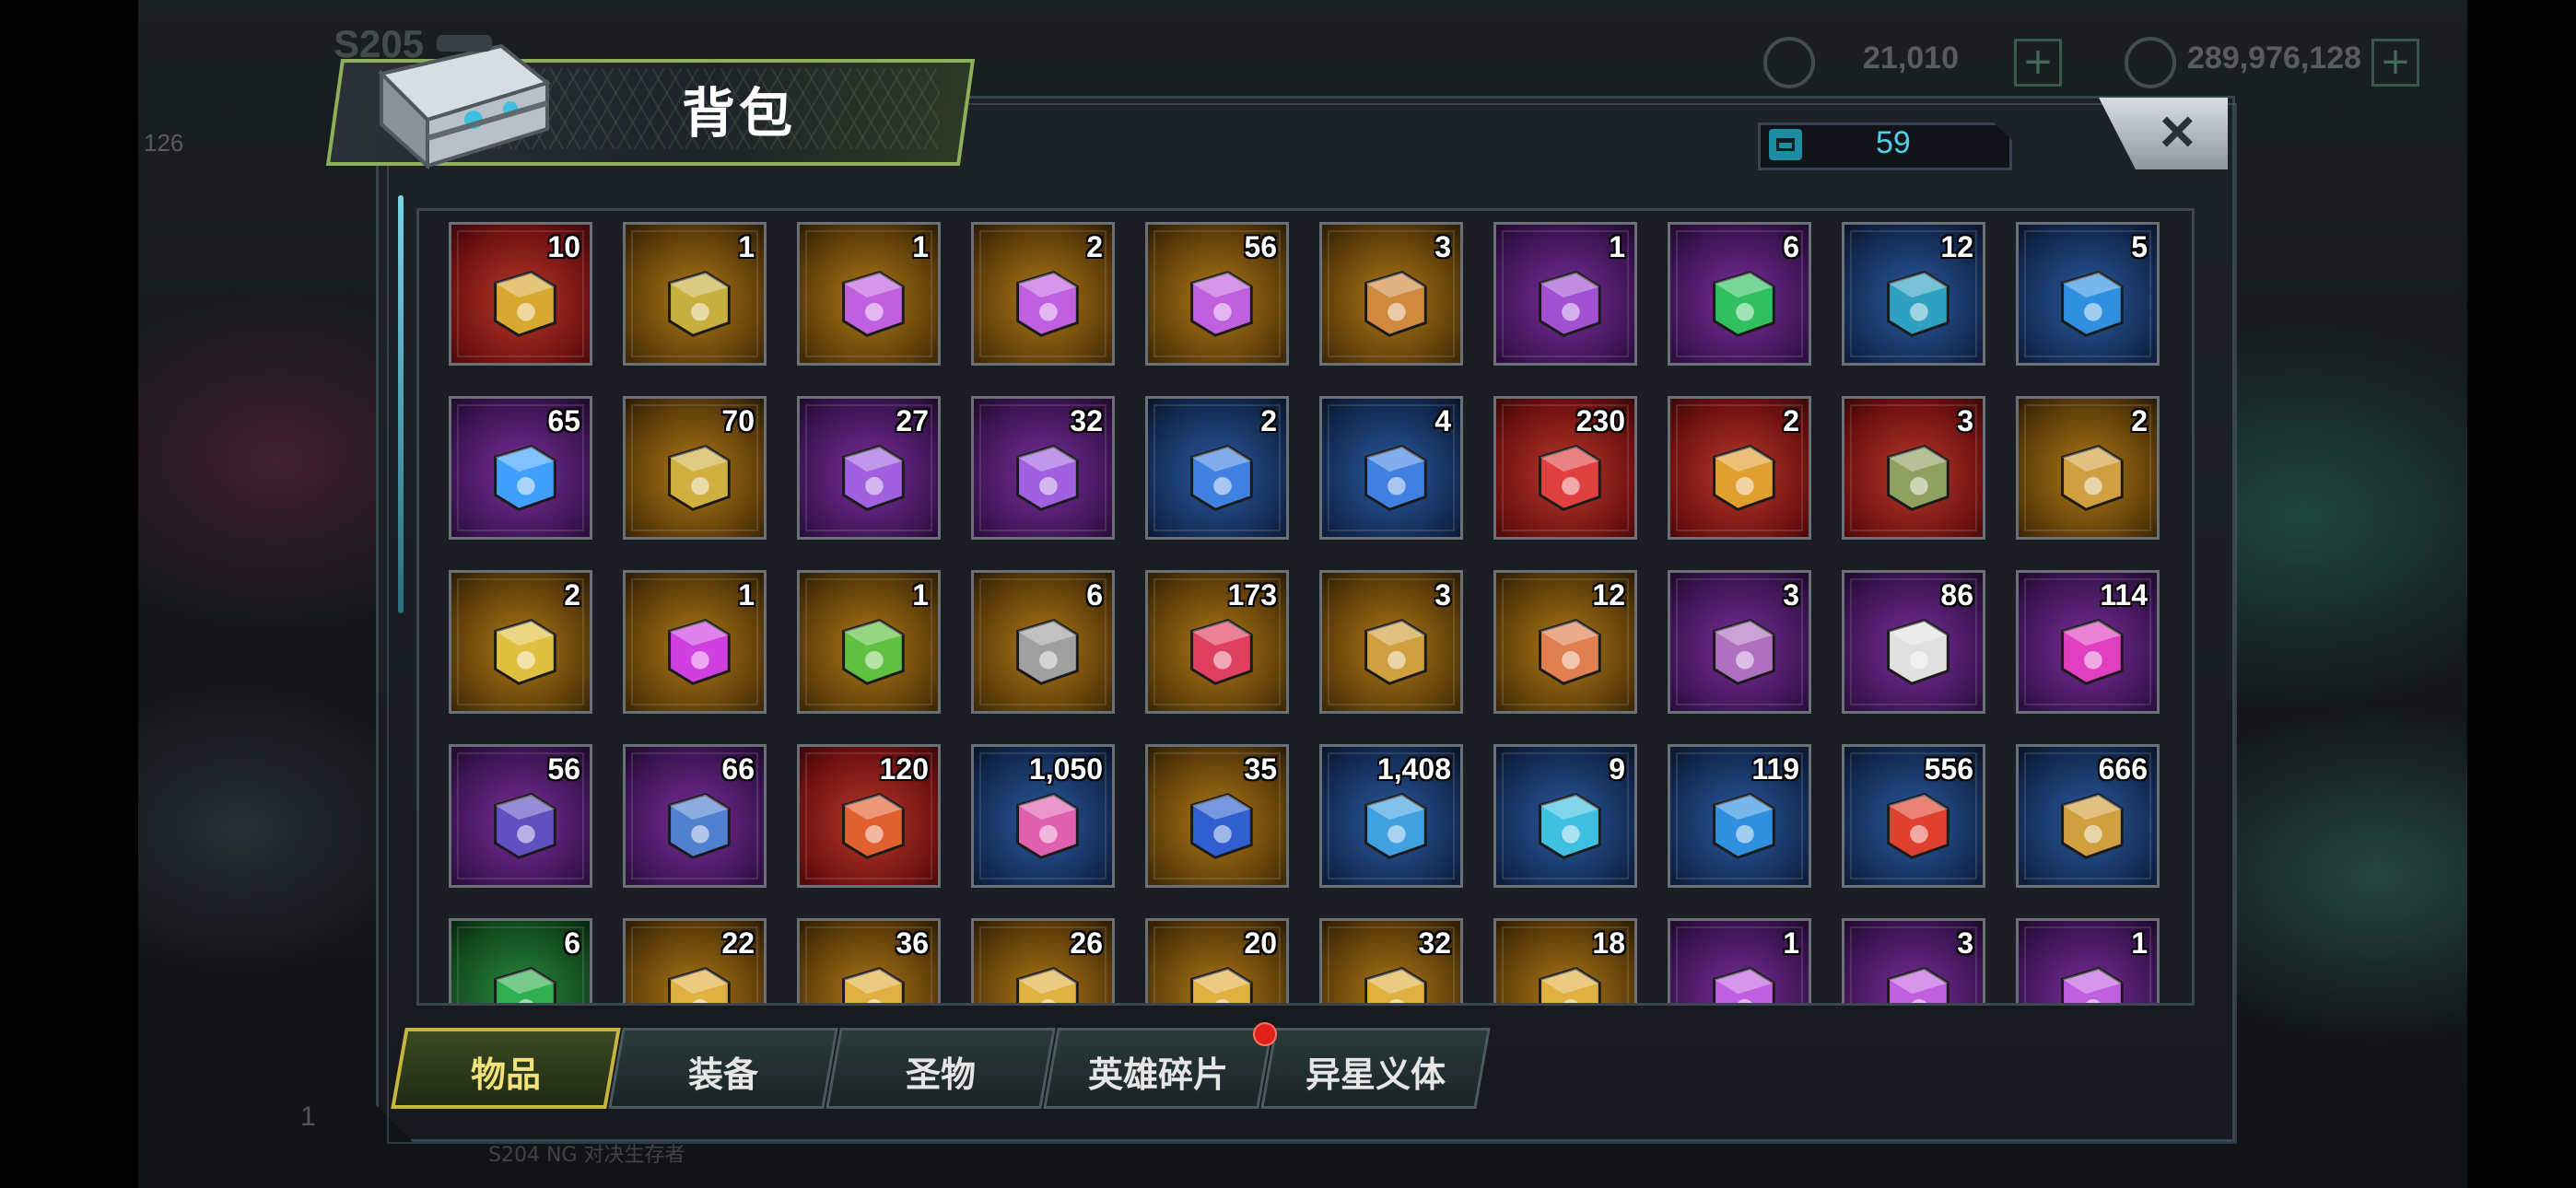  Describe the element at coordinates (1375, 1071) in the screenshot. I see `tab-label: 异星义体` at that location.